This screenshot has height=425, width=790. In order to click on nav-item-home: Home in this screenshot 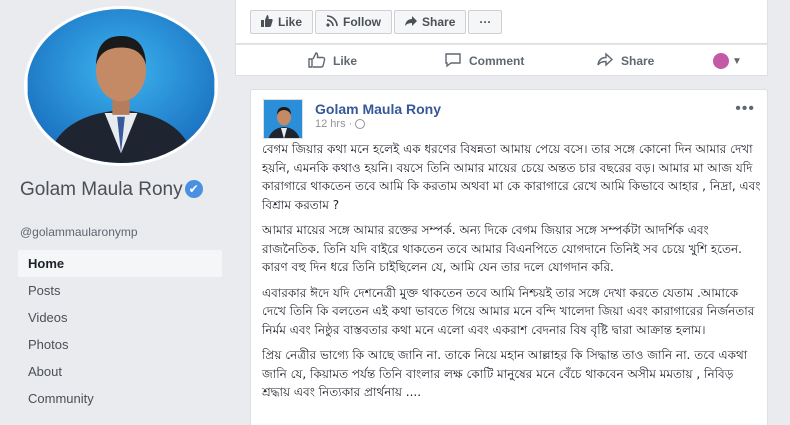, I will do `click(120, 263)`.